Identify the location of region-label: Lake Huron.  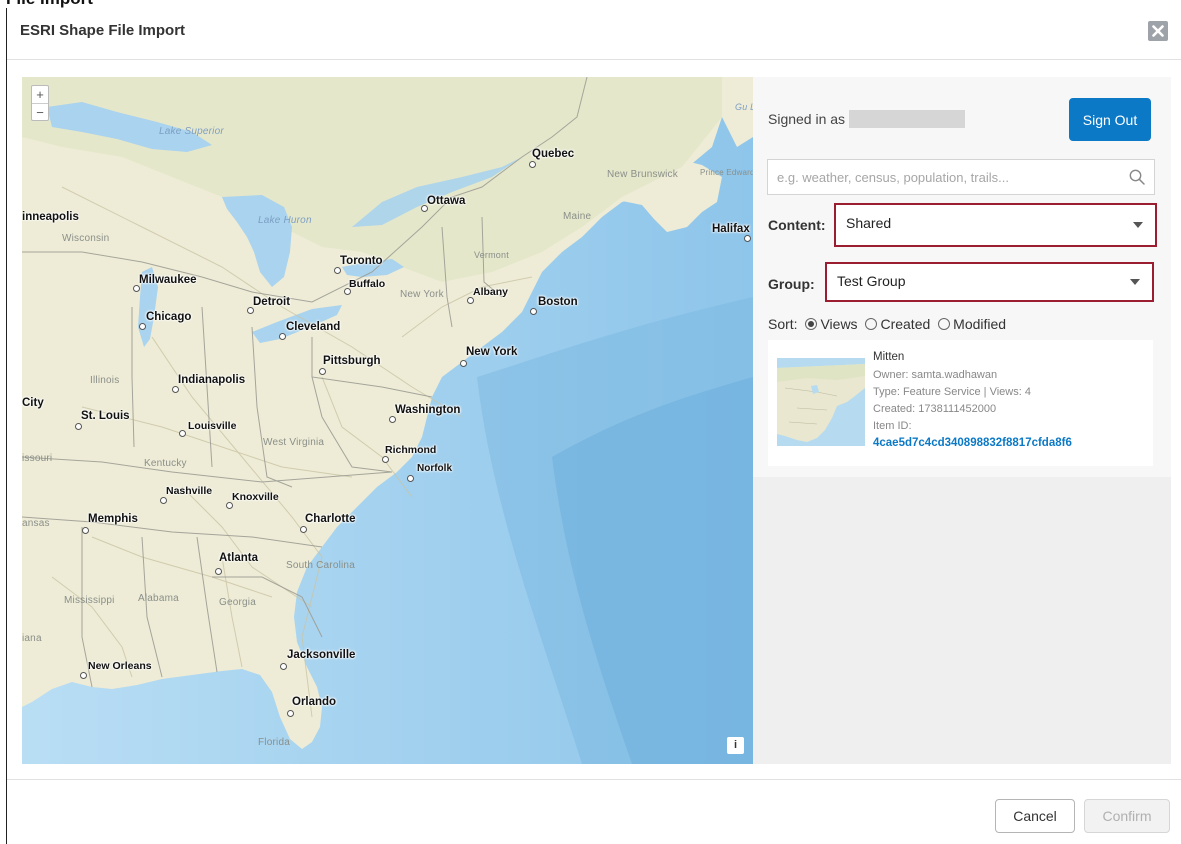
(285, 220).